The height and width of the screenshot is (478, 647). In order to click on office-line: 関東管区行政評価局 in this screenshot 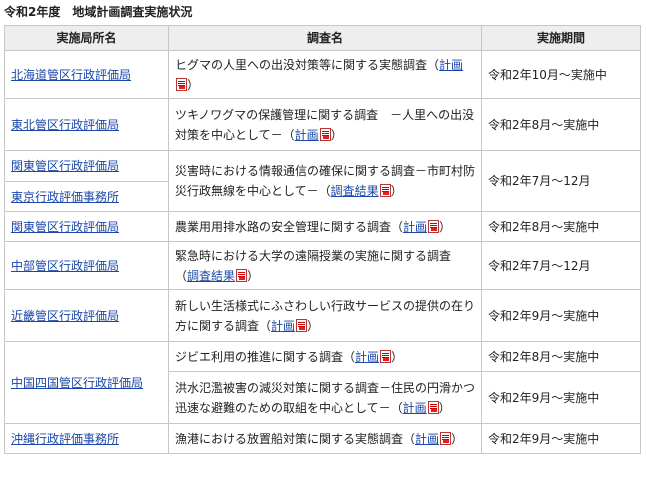, I will do `click(86, 166)`.